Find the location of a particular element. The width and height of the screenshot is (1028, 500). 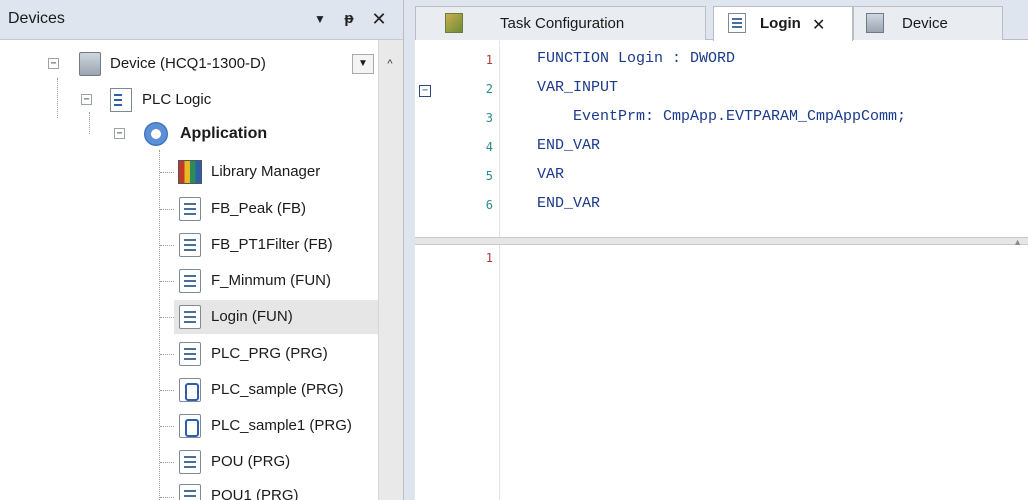

code-line: VAR is located at coordinates (550, 174).